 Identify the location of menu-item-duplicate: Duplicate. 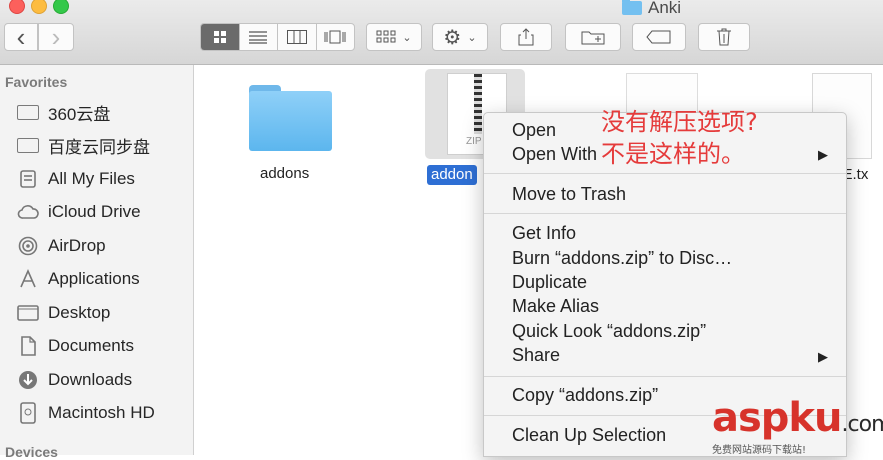
(549, 282).